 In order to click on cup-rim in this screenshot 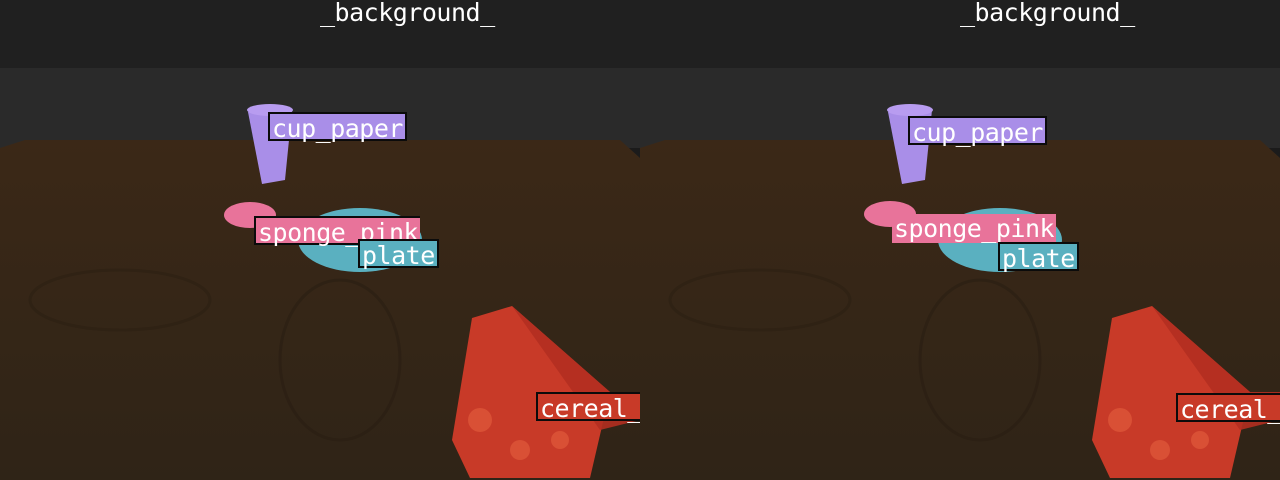, I will do `click(910, 110)`.